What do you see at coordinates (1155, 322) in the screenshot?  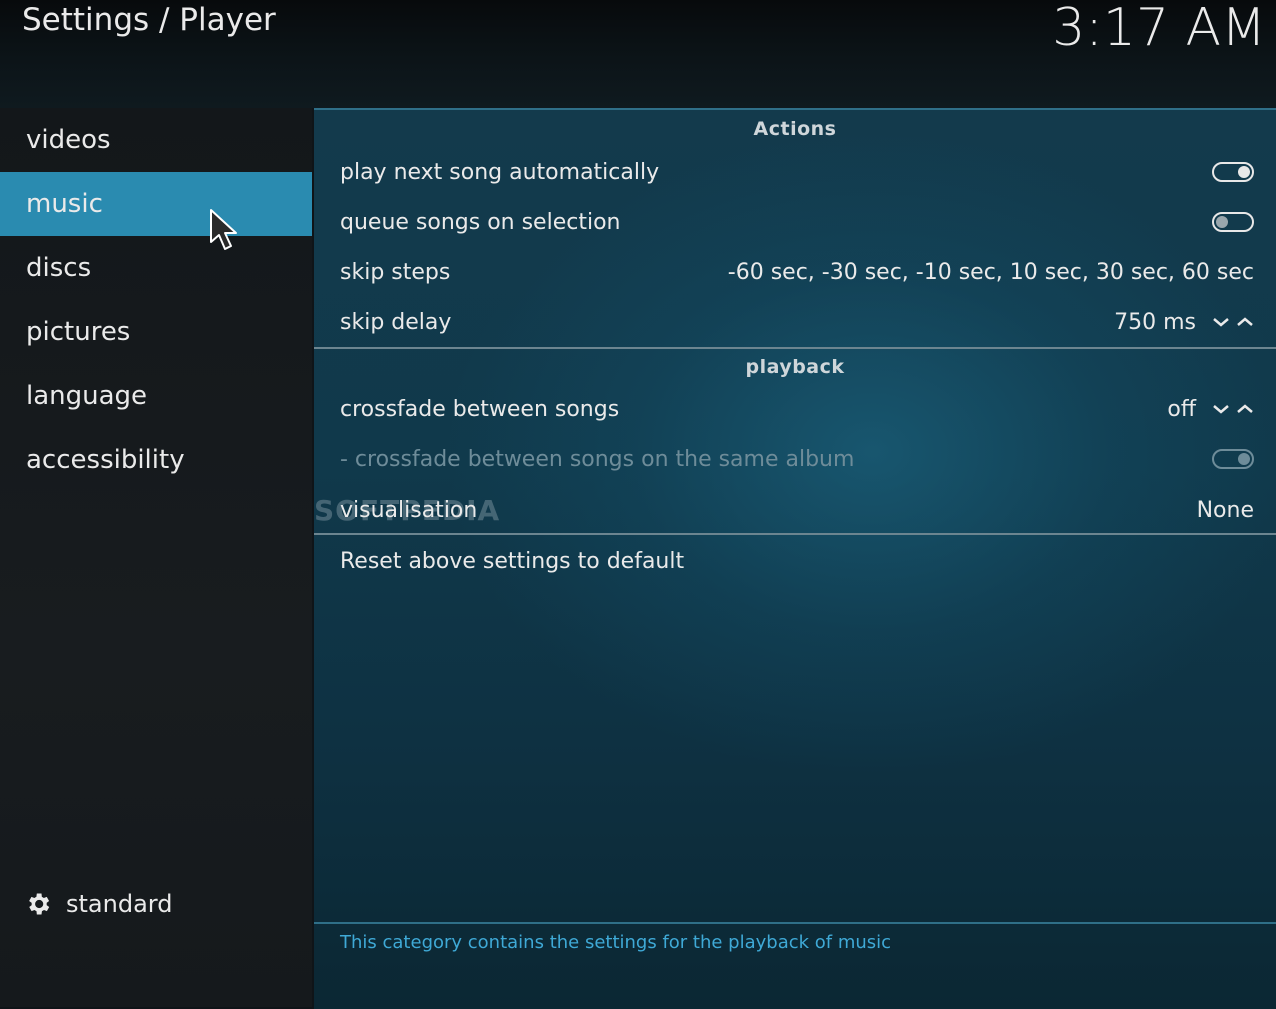 I see `setting-value: 750 ms` at bounding box center [1155, 322].